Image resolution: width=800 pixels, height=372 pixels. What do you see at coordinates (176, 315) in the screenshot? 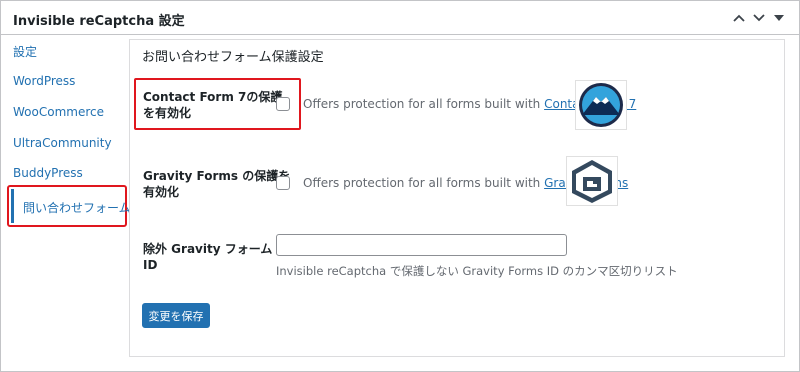
I see `save-changes-button: 変更を保存` at bounding box center [176, 315].